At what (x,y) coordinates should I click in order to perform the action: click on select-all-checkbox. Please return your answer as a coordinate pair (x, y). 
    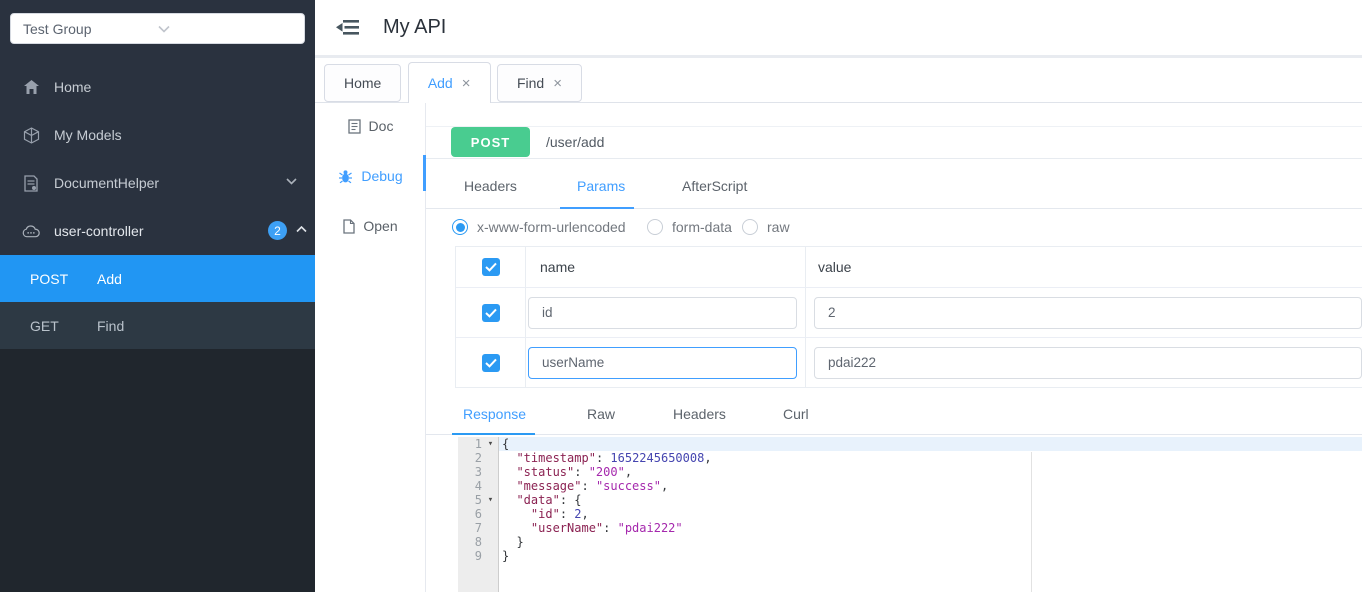
    Looking at the image, I should click on (490, 267).